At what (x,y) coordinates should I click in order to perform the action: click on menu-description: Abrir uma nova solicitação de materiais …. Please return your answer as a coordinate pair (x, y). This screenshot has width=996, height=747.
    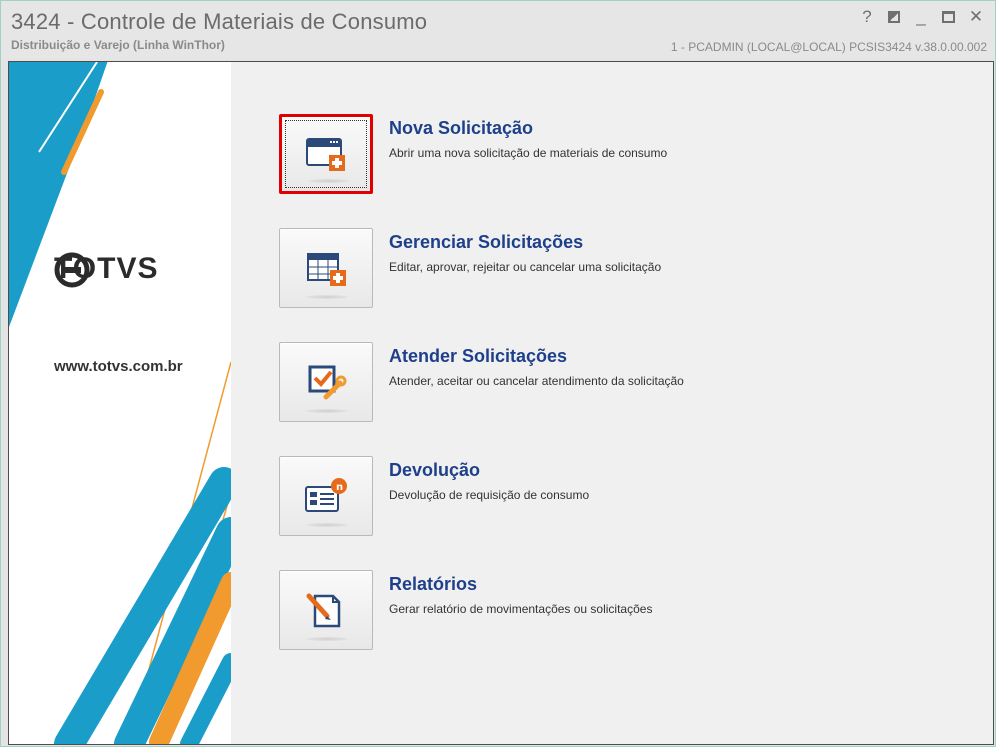
    Looking at the image, I should click on (528, 153).